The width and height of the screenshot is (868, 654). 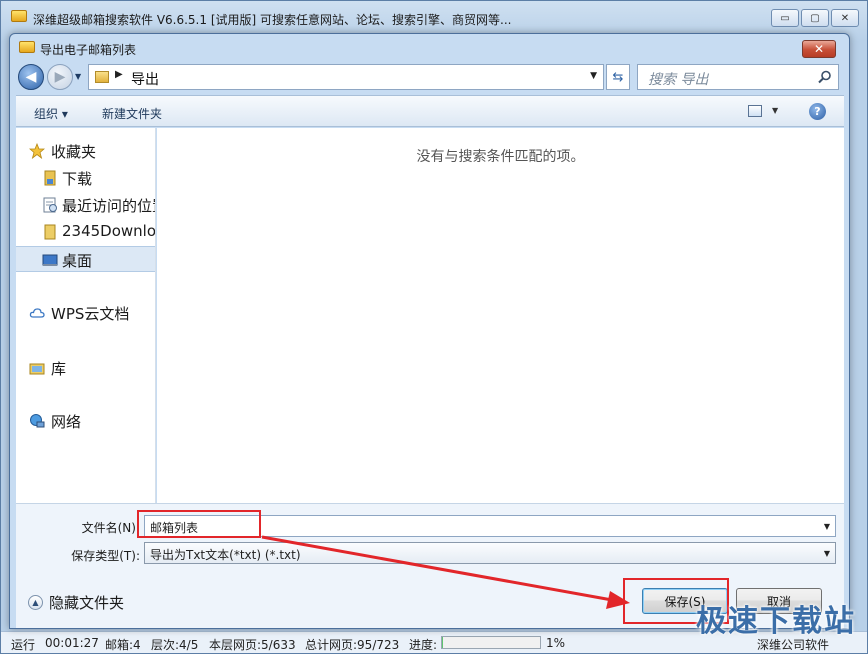 What do you see at coordinates (50, 205) in the screenshot?
I see `recent-places-icon` at bounding box center [50, 205].